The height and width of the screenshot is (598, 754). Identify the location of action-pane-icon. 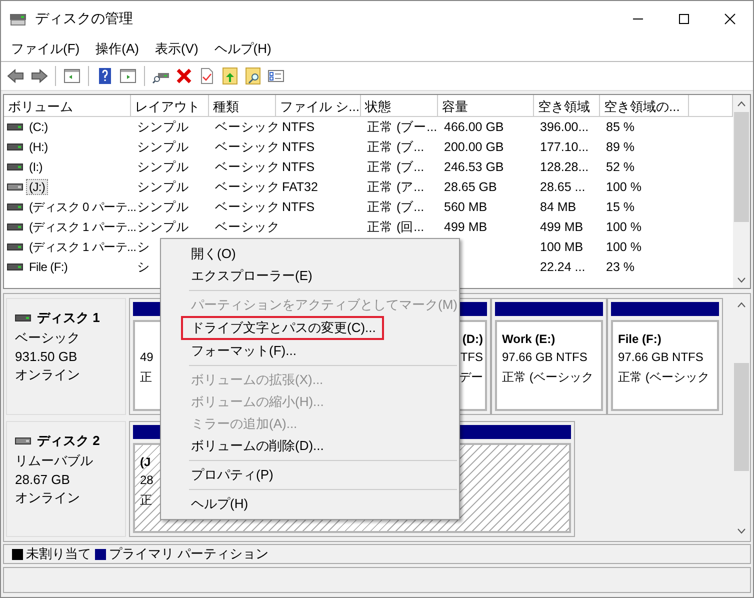
(128, 76).